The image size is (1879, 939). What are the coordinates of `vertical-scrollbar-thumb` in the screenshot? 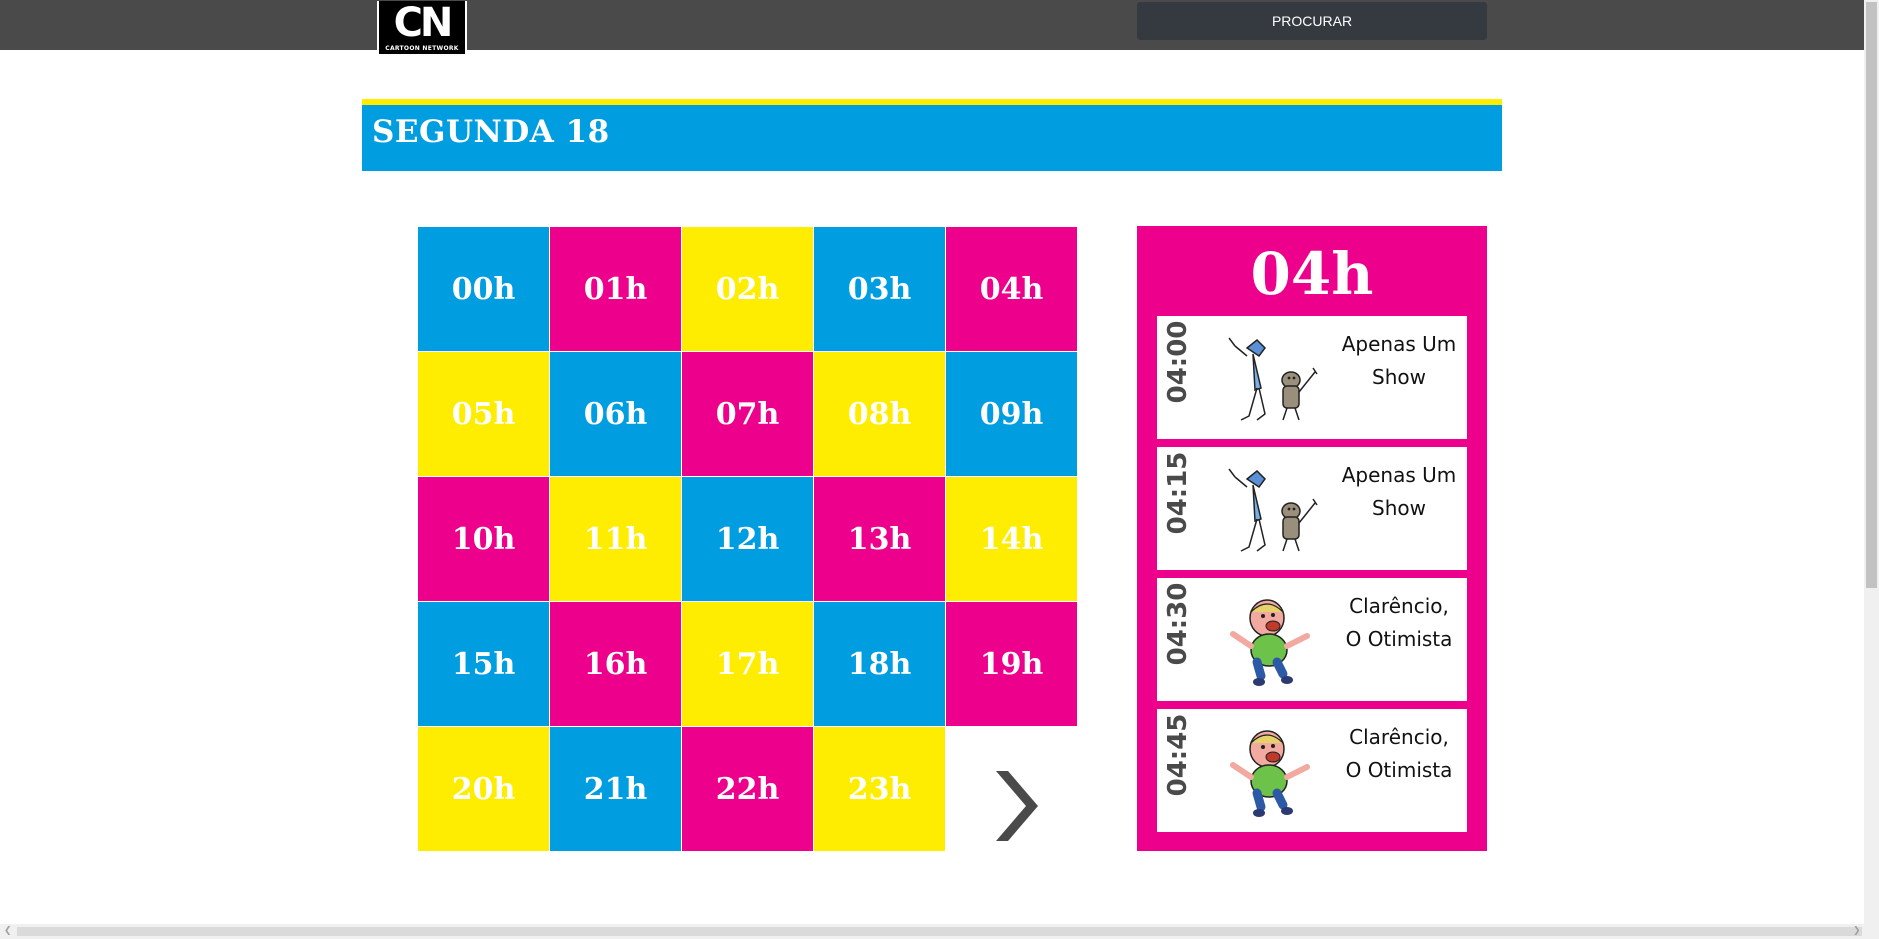 It's located at (1871, 295).